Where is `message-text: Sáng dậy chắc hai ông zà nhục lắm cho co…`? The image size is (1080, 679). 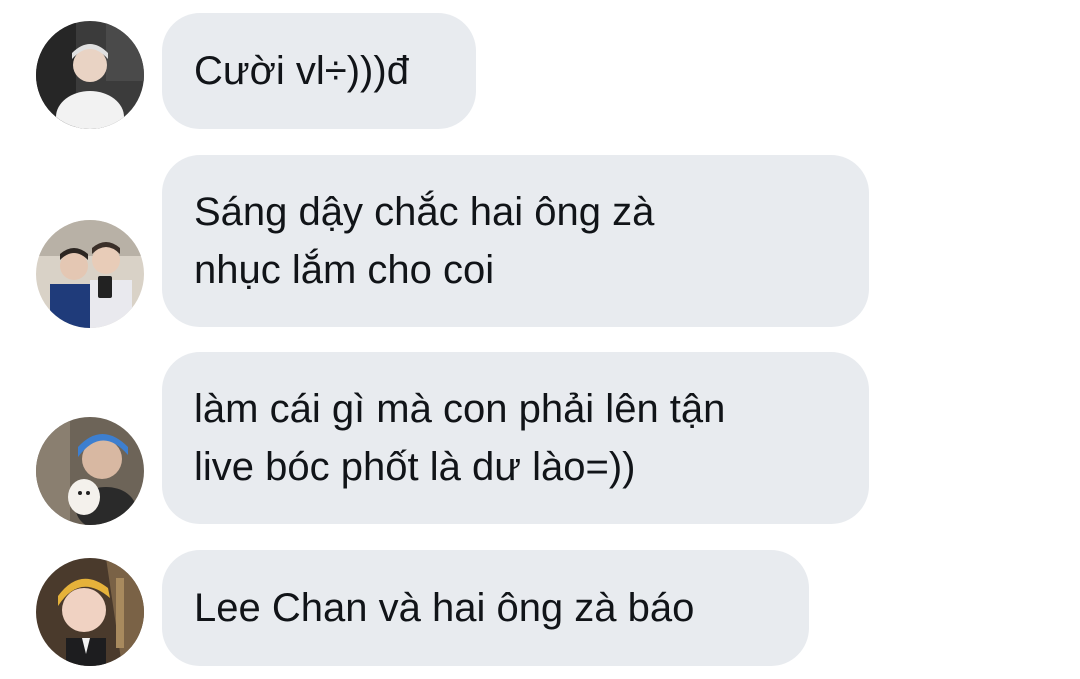 message-text: Sáng dậy chắc hai ông zà nhục lắm cho co… is located at coordinates (424, 241).